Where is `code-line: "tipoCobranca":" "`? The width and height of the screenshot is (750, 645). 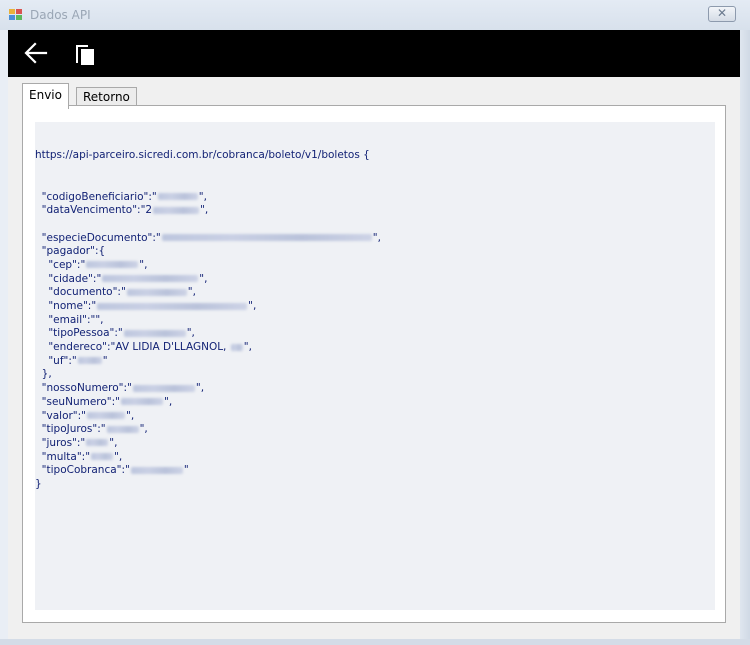 code-line: "tipoCobranca":" " is located at coordinates (208, 471).